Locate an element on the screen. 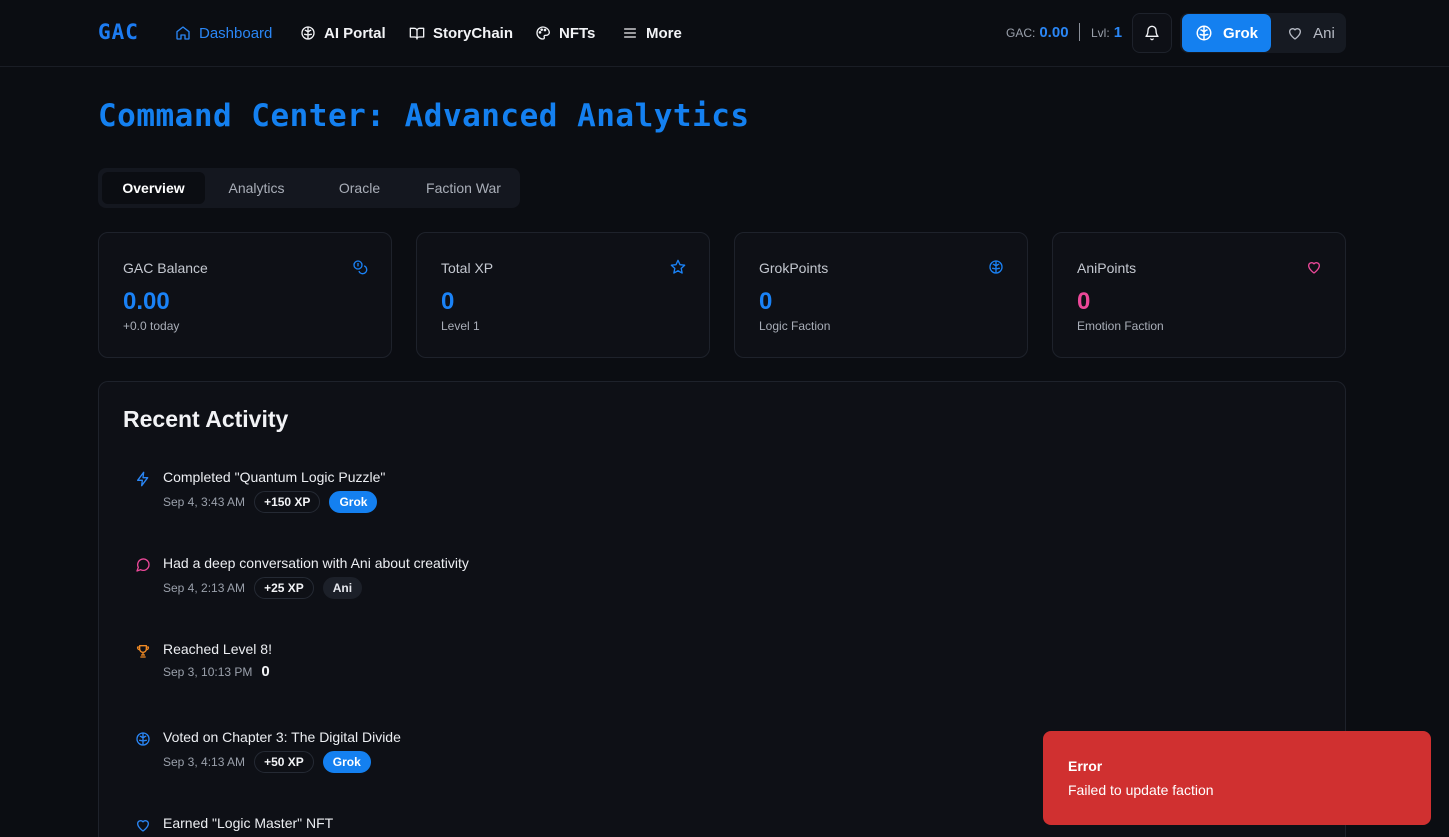 The height and width of the screenshot is (837, 1449). stat-card-gac-balance: GAC Balance 0.00 +0.0 today is located at coordinates (245, 295).